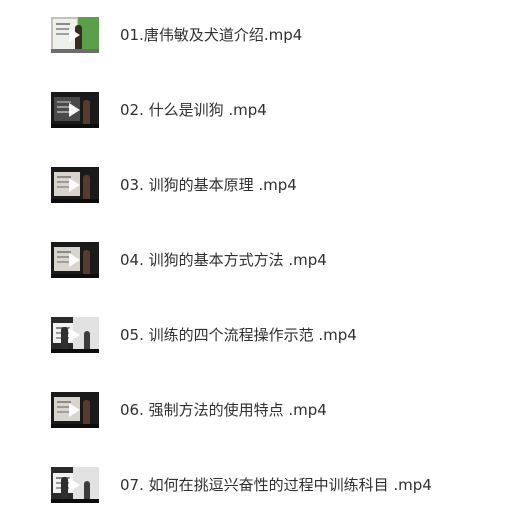  What do you see at coordinates (223, 410) in the screenshot?
I see `file-name: 06. 强制方法的使用特点 .mp4` at bounding box center [223, 410].